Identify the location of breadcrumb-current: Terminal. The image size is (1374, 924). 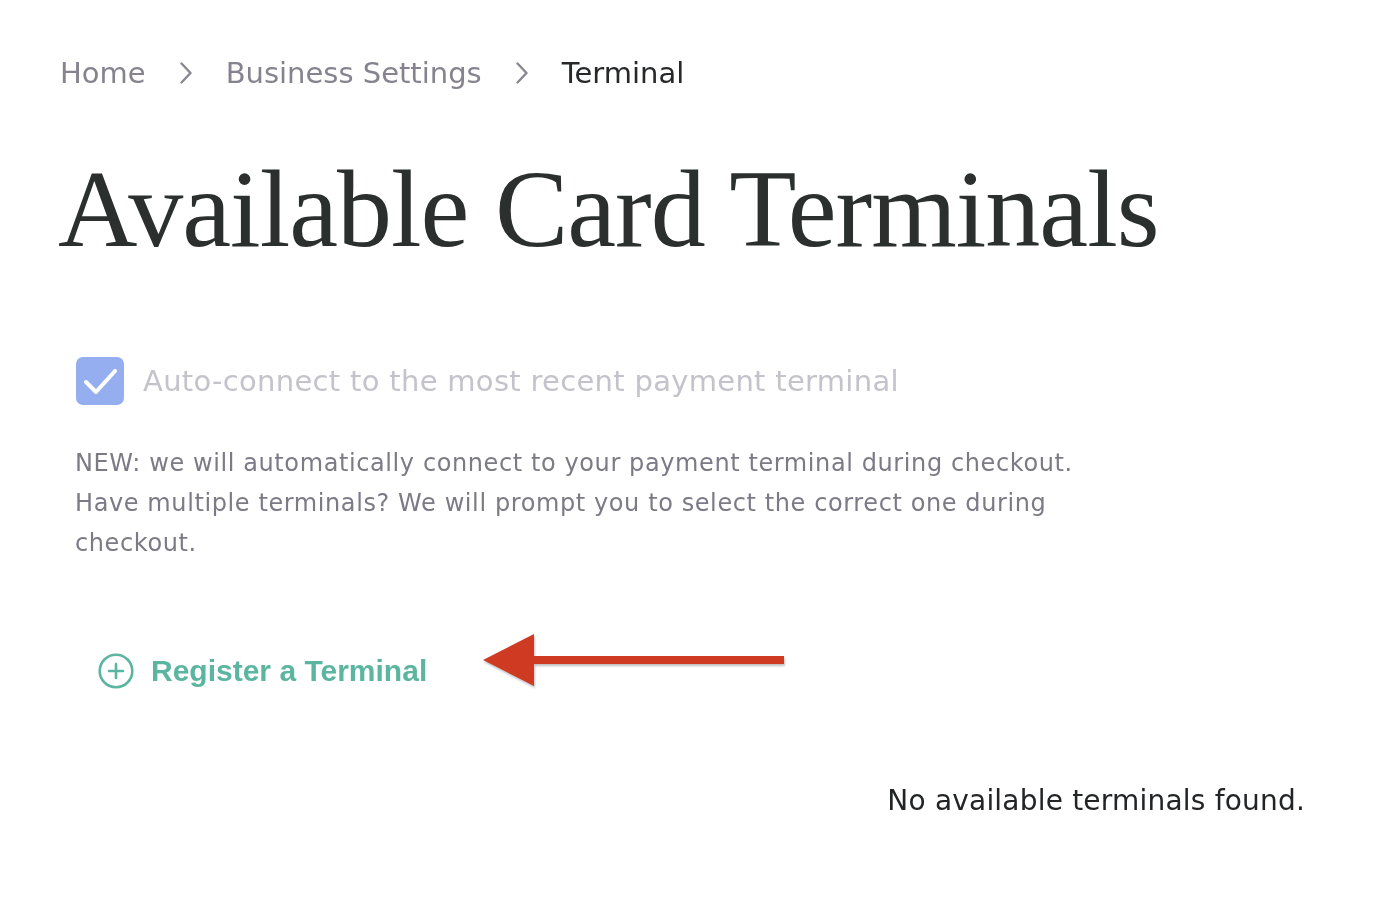
(623, 73).